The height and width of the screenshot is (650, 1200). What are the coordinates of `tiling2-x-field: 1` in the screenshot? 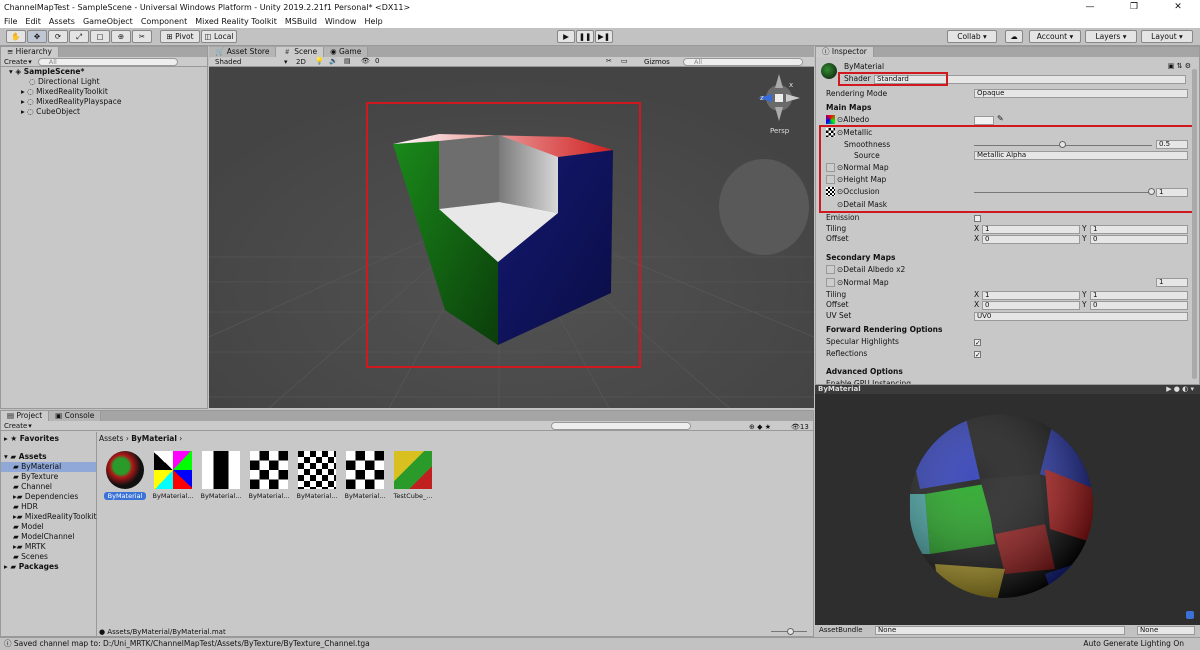 It's located at (1031, 295).